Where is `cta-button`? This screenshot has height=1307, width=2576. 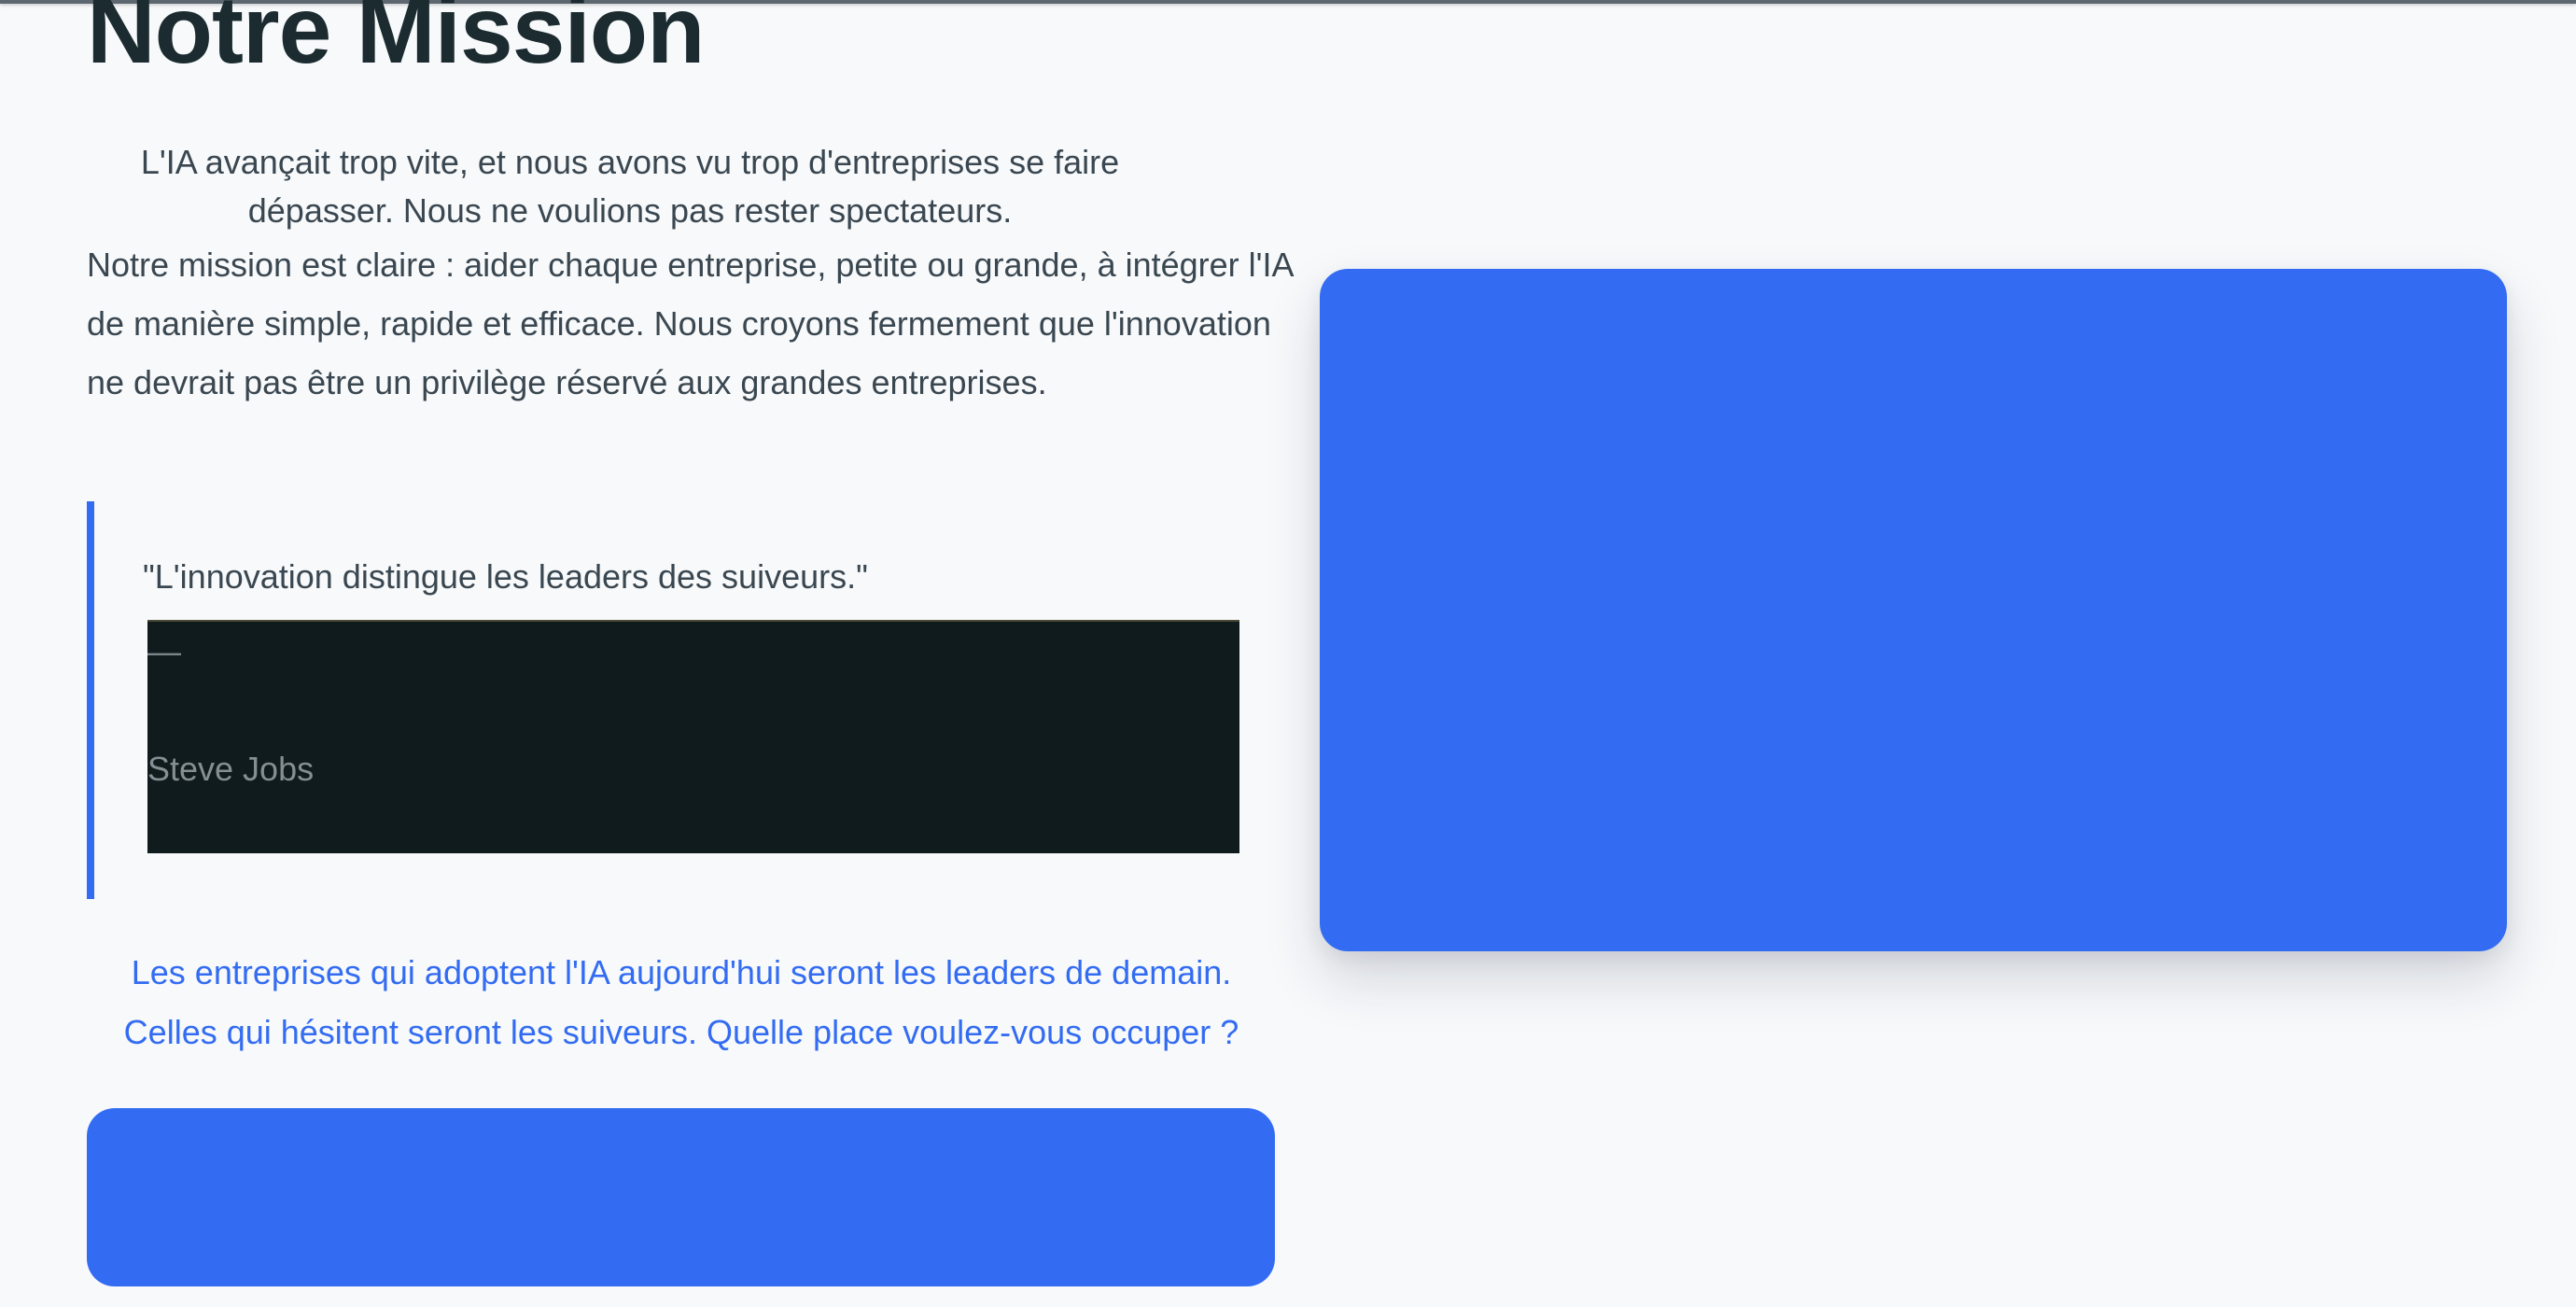 cta-button is located at coordinates (681, 1197).